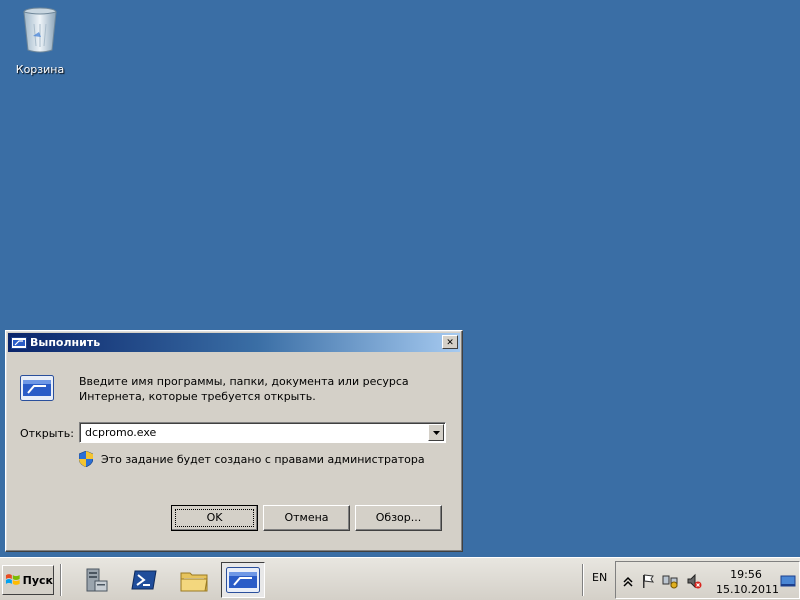 This screenshot has height=600, width=800. I want to click on notification-area: 19:56 15.10.2011, so click(707, 580).